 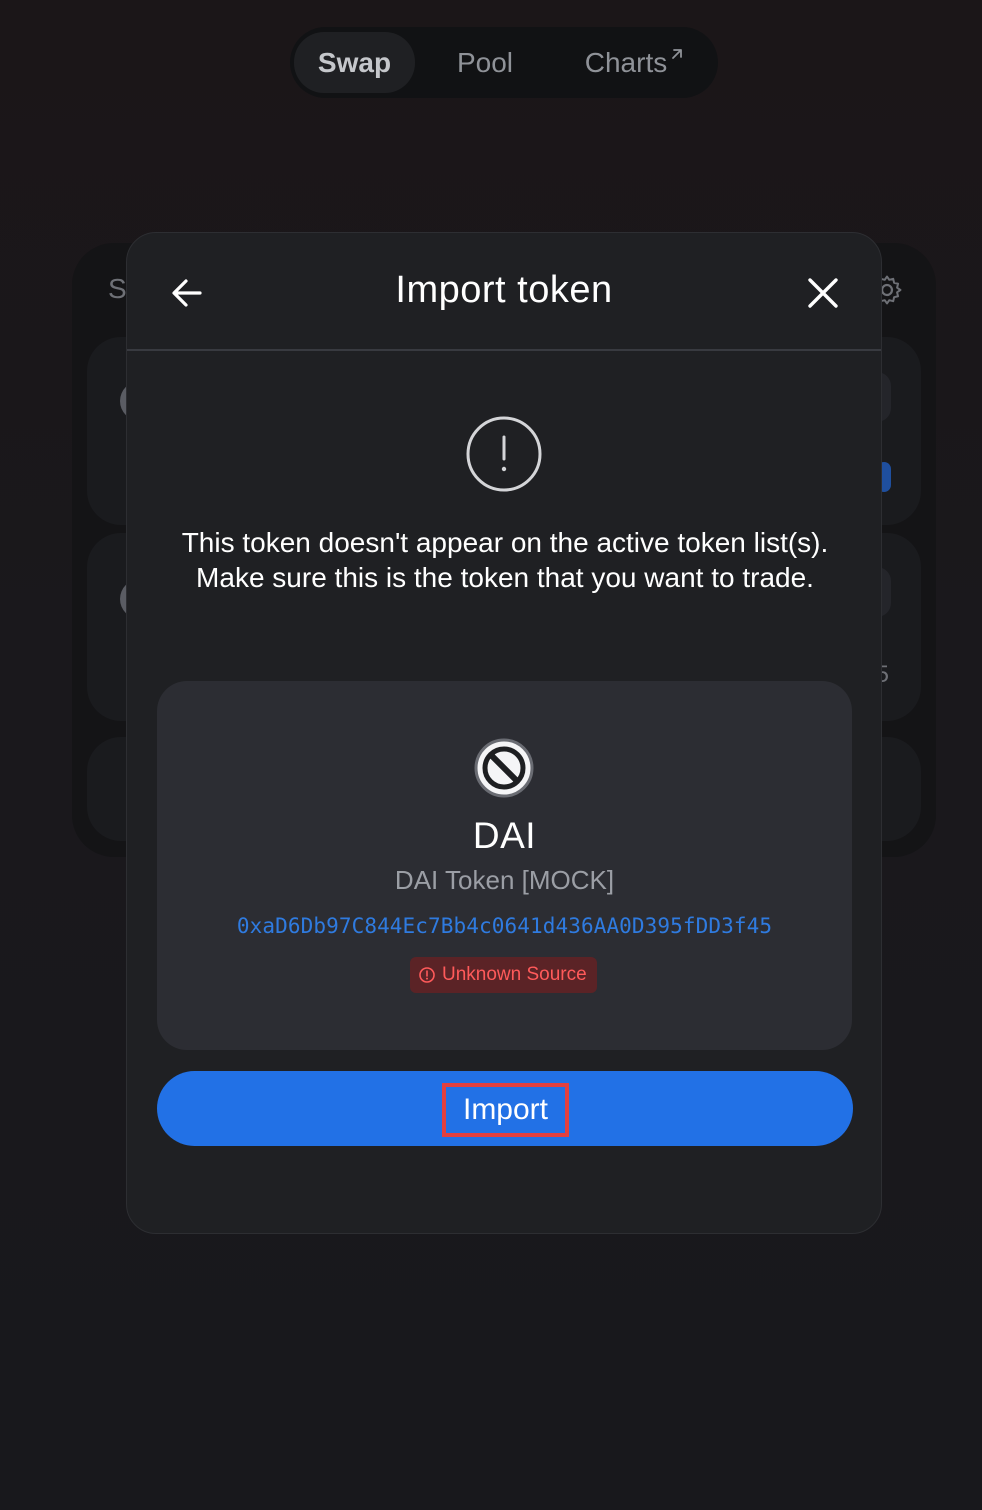 What do you see at coordinates (504, 768) in the screenshot?
I see `token-unknown-icon` at bounding box center [504, 768].